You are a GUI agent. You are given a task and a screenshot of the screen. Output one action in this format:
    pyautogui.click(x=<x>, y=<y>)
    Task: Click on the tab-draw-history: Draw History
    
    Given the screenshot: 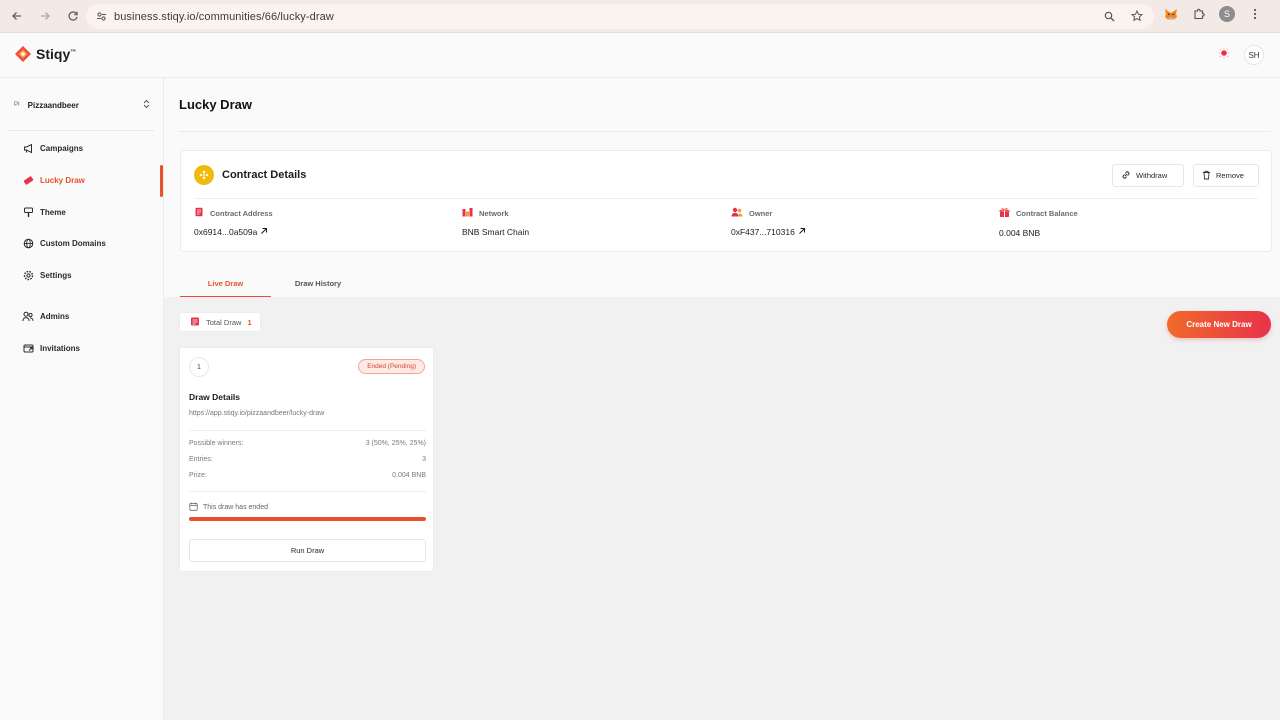 What is the action you would take?
    pyautogui.click(x=318, y=283)
    